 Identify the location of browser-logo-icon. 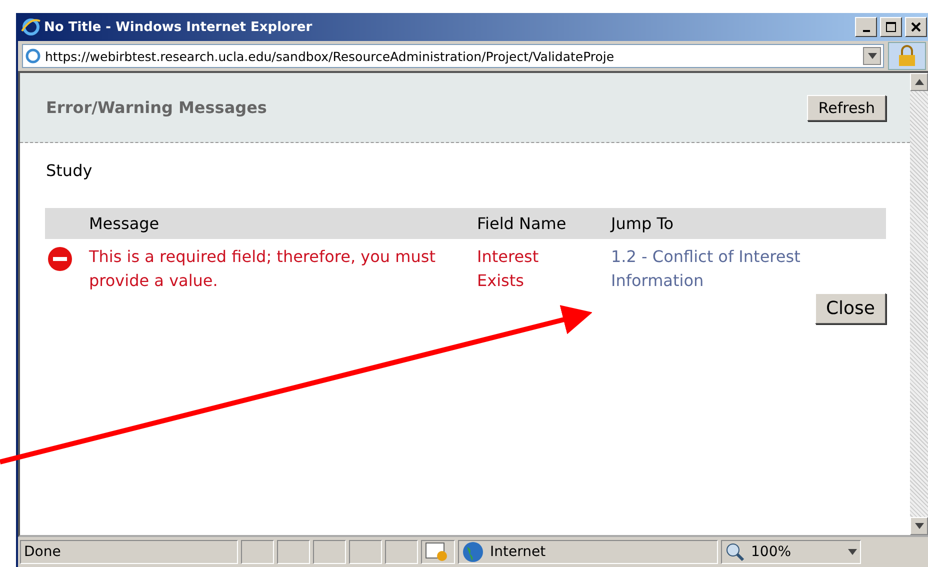
(31, 27).